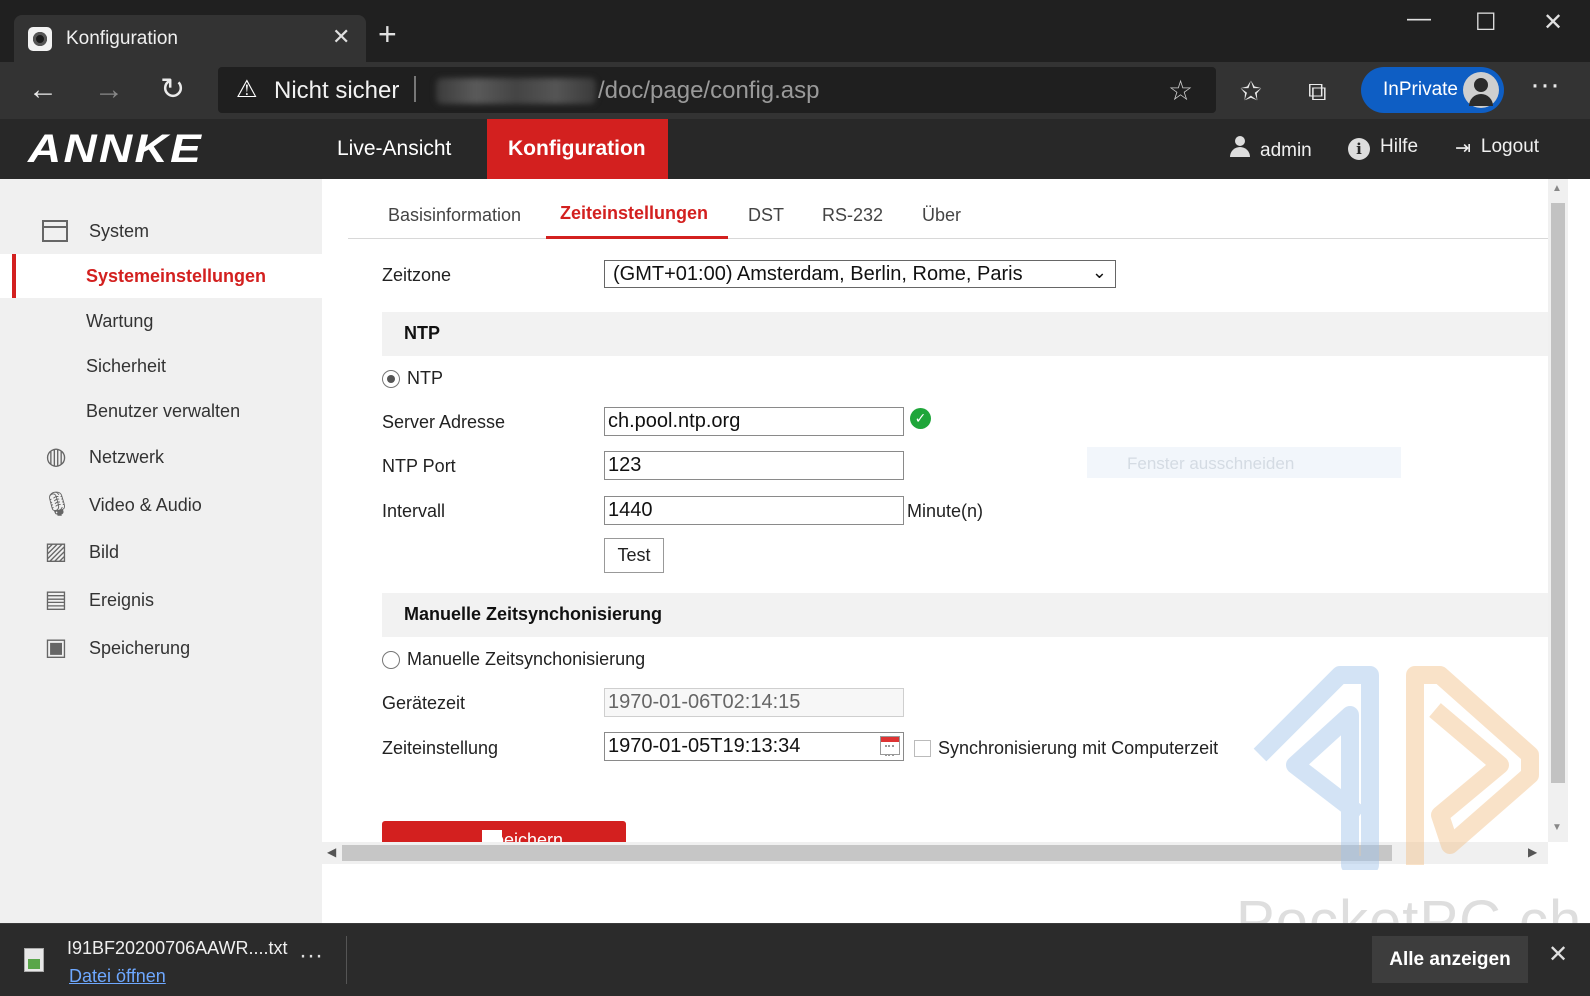 The width and height of the screenshot is (1590, 996). I want to click on sidebar-item-label: Ereignis, so click(122, 600).